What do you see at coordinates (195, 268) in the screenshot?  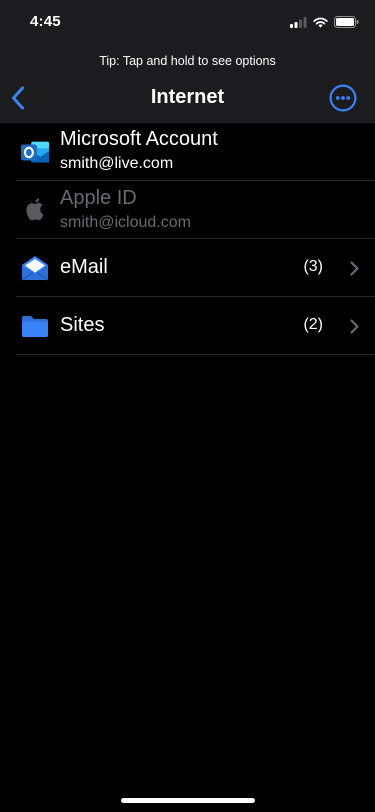 I see `list-item-email: eMail (3)` at bounding box center [195, 268].